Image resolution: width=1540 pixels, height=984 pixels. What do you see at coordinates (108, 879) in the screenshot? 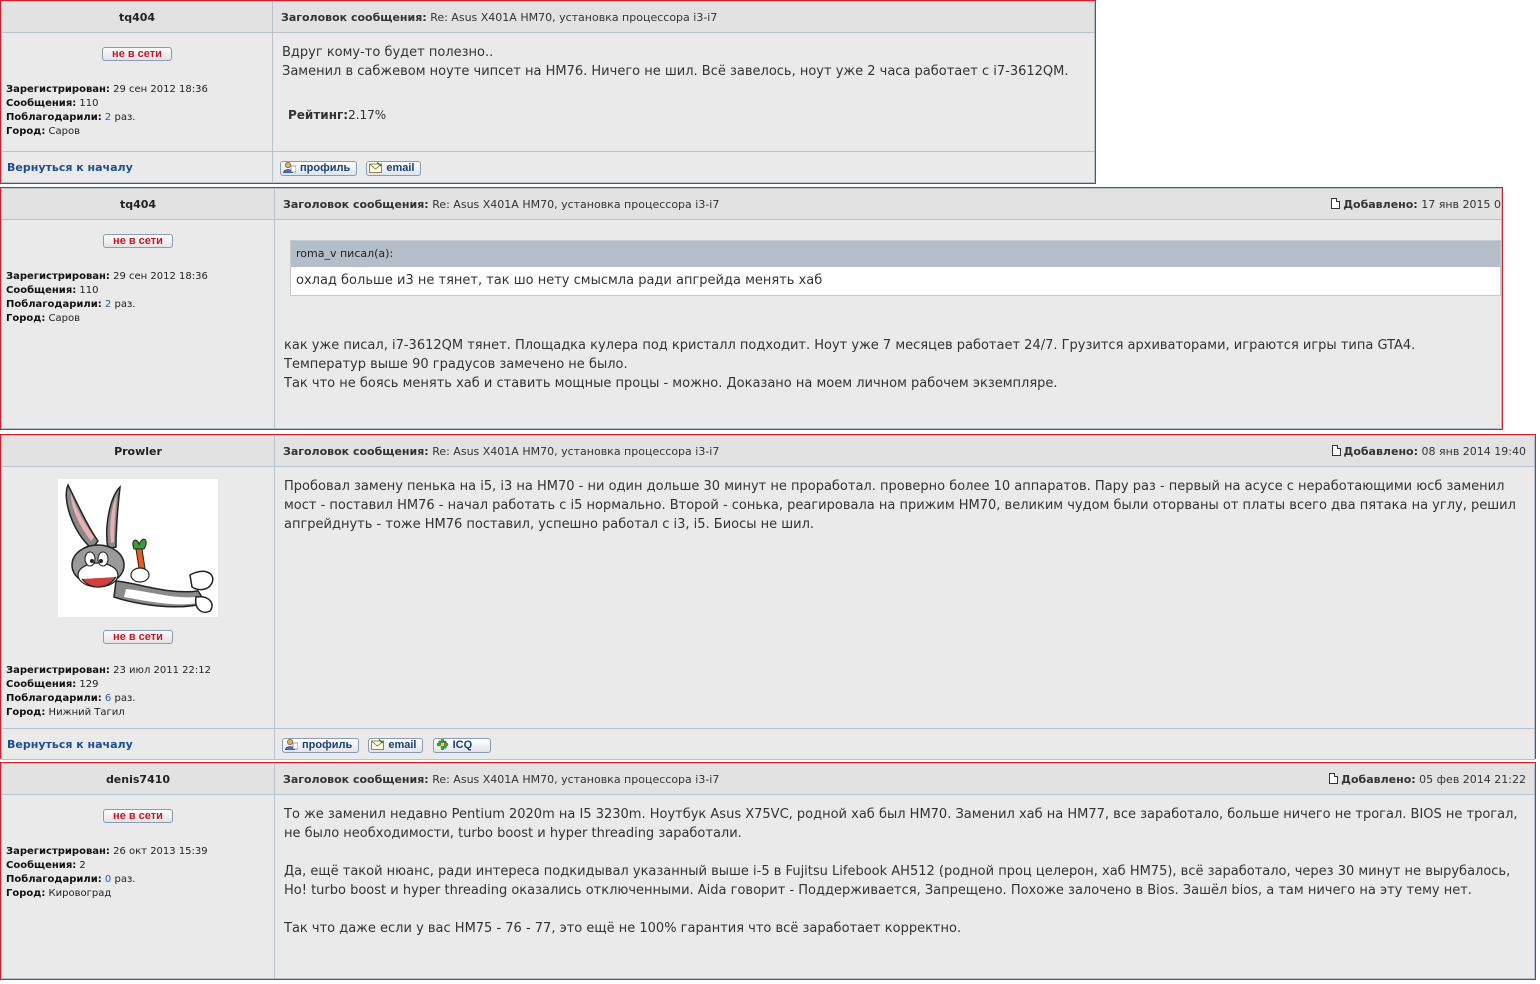
I see `thanked-count-link: 0` at bounding box center [108, 879].